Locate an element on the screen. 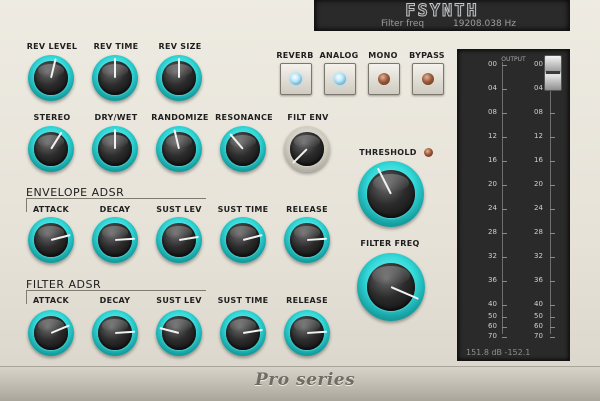  meter-right-tick: 04 is located at coordinates (538, 88).